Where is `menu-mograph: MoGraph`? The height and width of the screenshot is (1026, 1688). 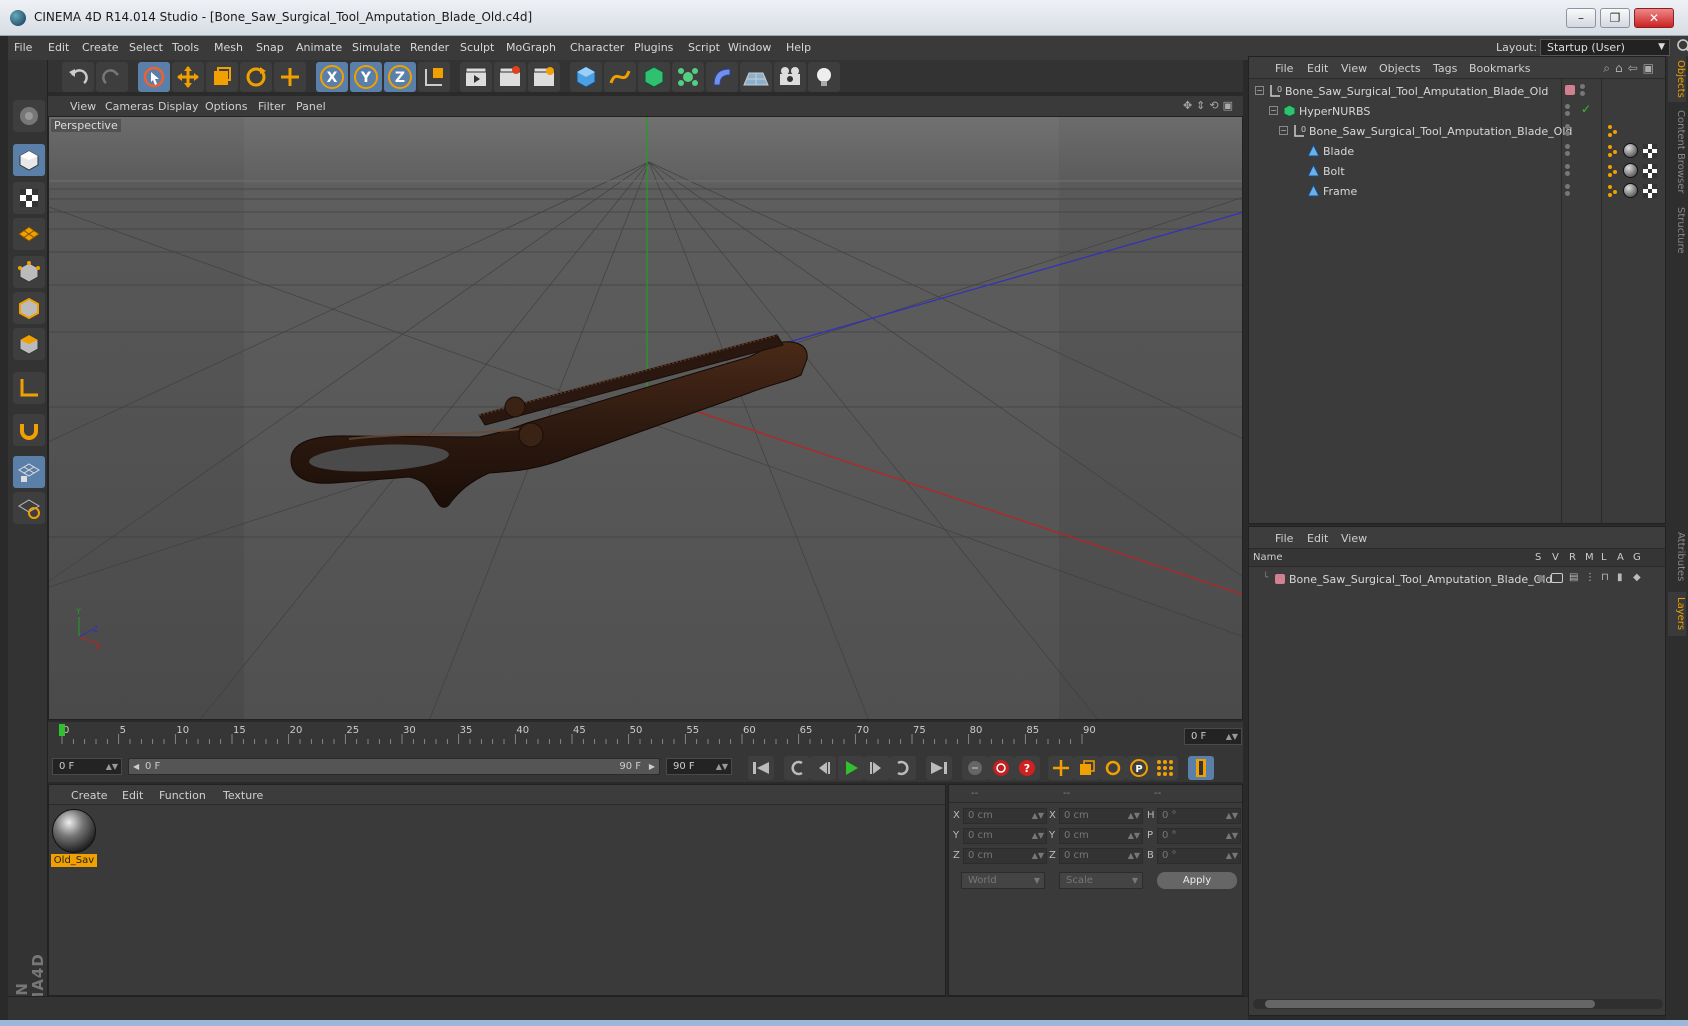 menu-mograph: MoGraph is located at coordinates (531, 47).